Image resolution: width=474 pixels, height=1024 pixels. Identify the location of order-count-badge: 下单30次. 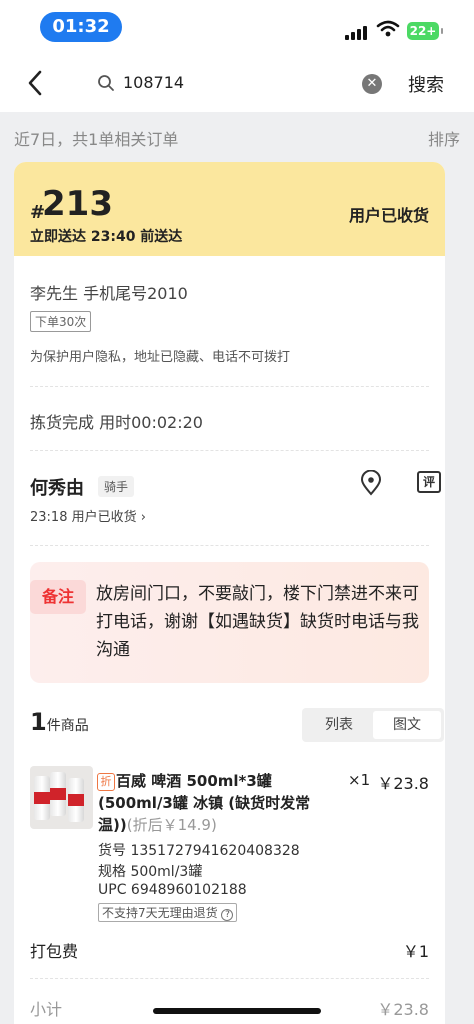
(61, 321).